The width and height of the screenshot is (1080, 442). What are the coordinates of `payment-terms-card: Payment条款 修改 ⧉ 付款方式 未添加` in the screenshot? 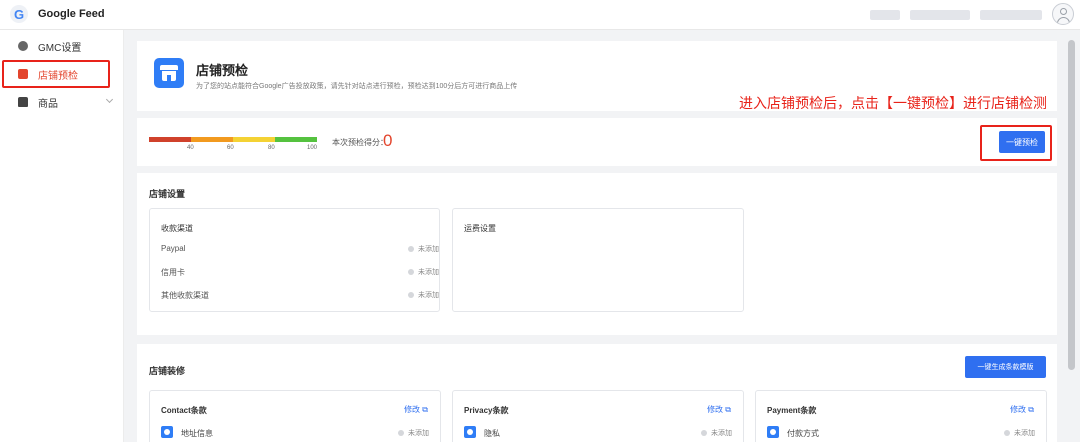 It's located at (901, 416).